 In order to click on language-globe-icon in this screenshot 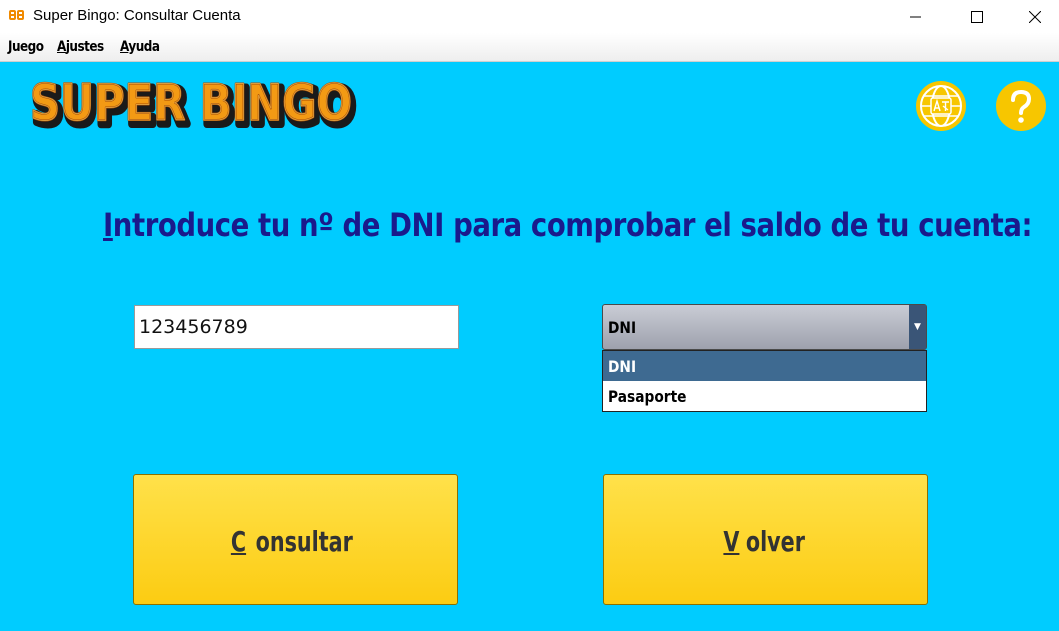, I will do `click(941, 106)`.